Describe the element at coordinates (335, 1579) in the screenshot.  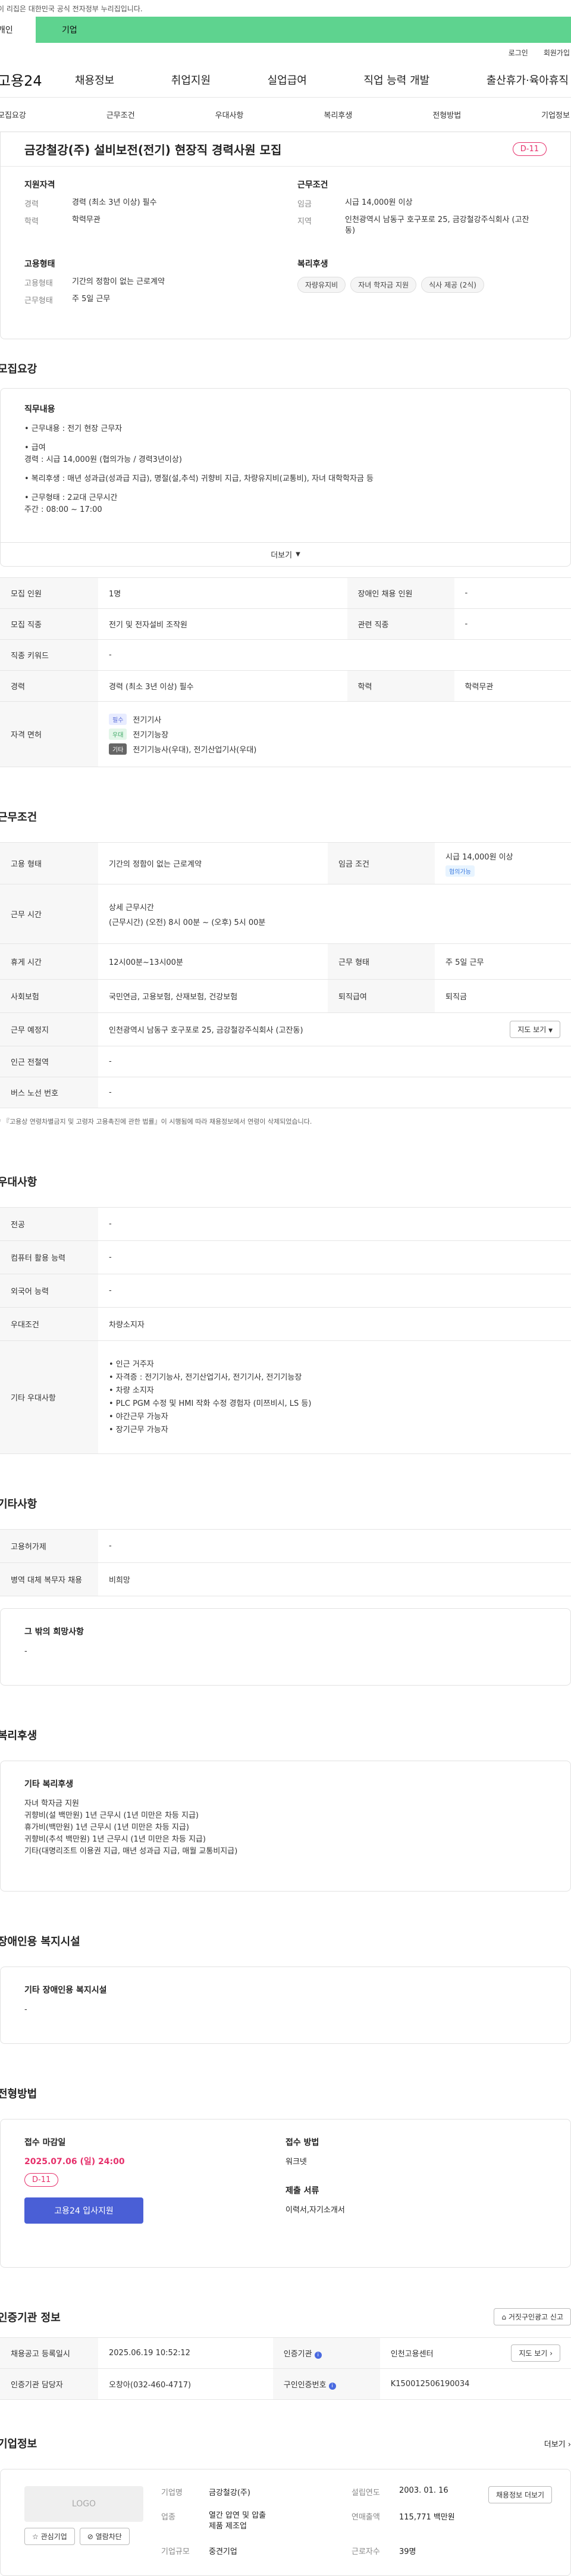
I see `cell-value: 비희망` at that location.